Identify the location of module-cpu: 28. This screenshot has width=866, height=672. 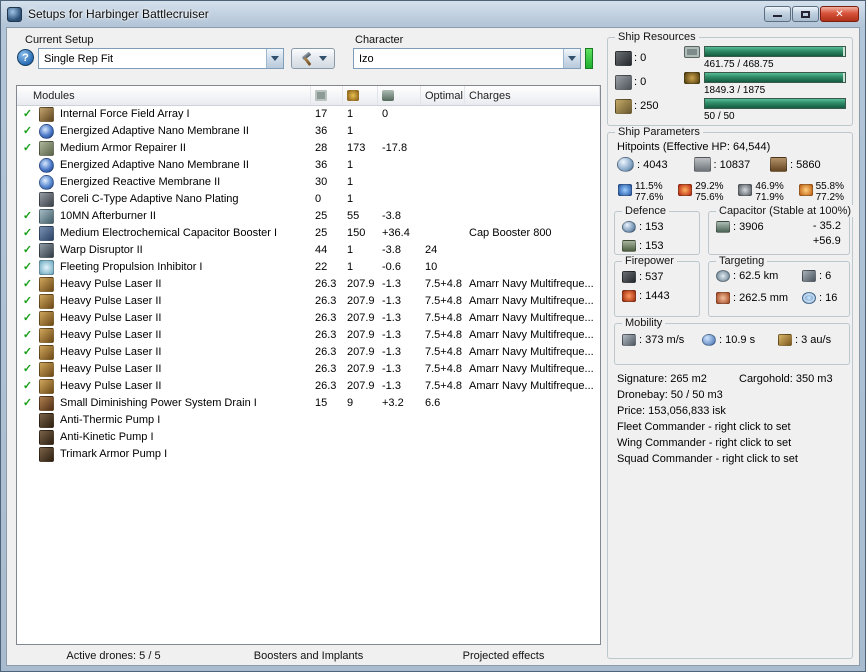
(321, 148).